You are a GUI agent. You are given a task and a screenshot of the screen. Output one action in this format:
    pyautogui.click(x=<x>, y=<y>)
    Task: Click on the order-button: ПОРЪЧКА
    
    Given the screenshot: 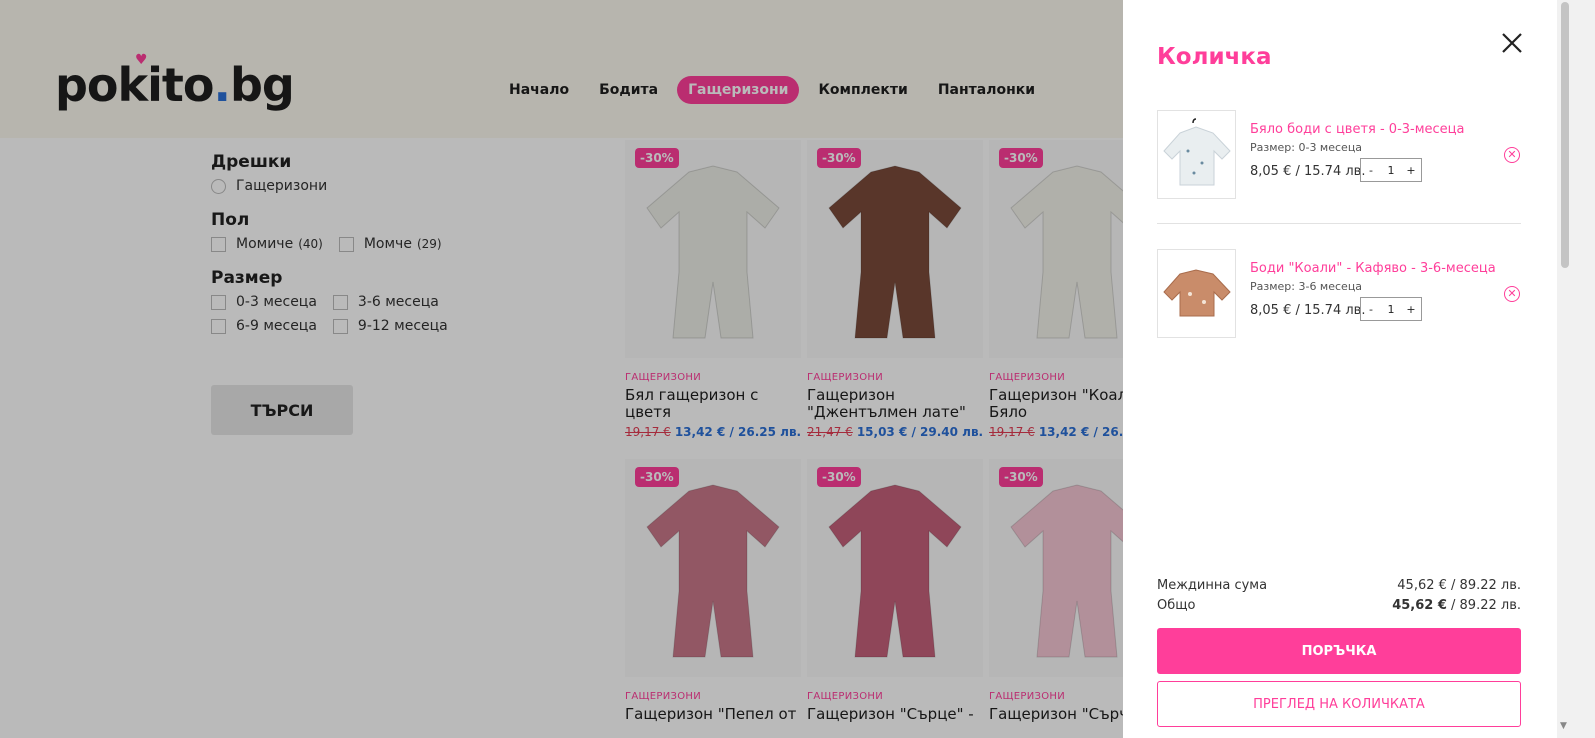 What is the action you would take?
    pyautogui.click(x=1339, y=651)
    